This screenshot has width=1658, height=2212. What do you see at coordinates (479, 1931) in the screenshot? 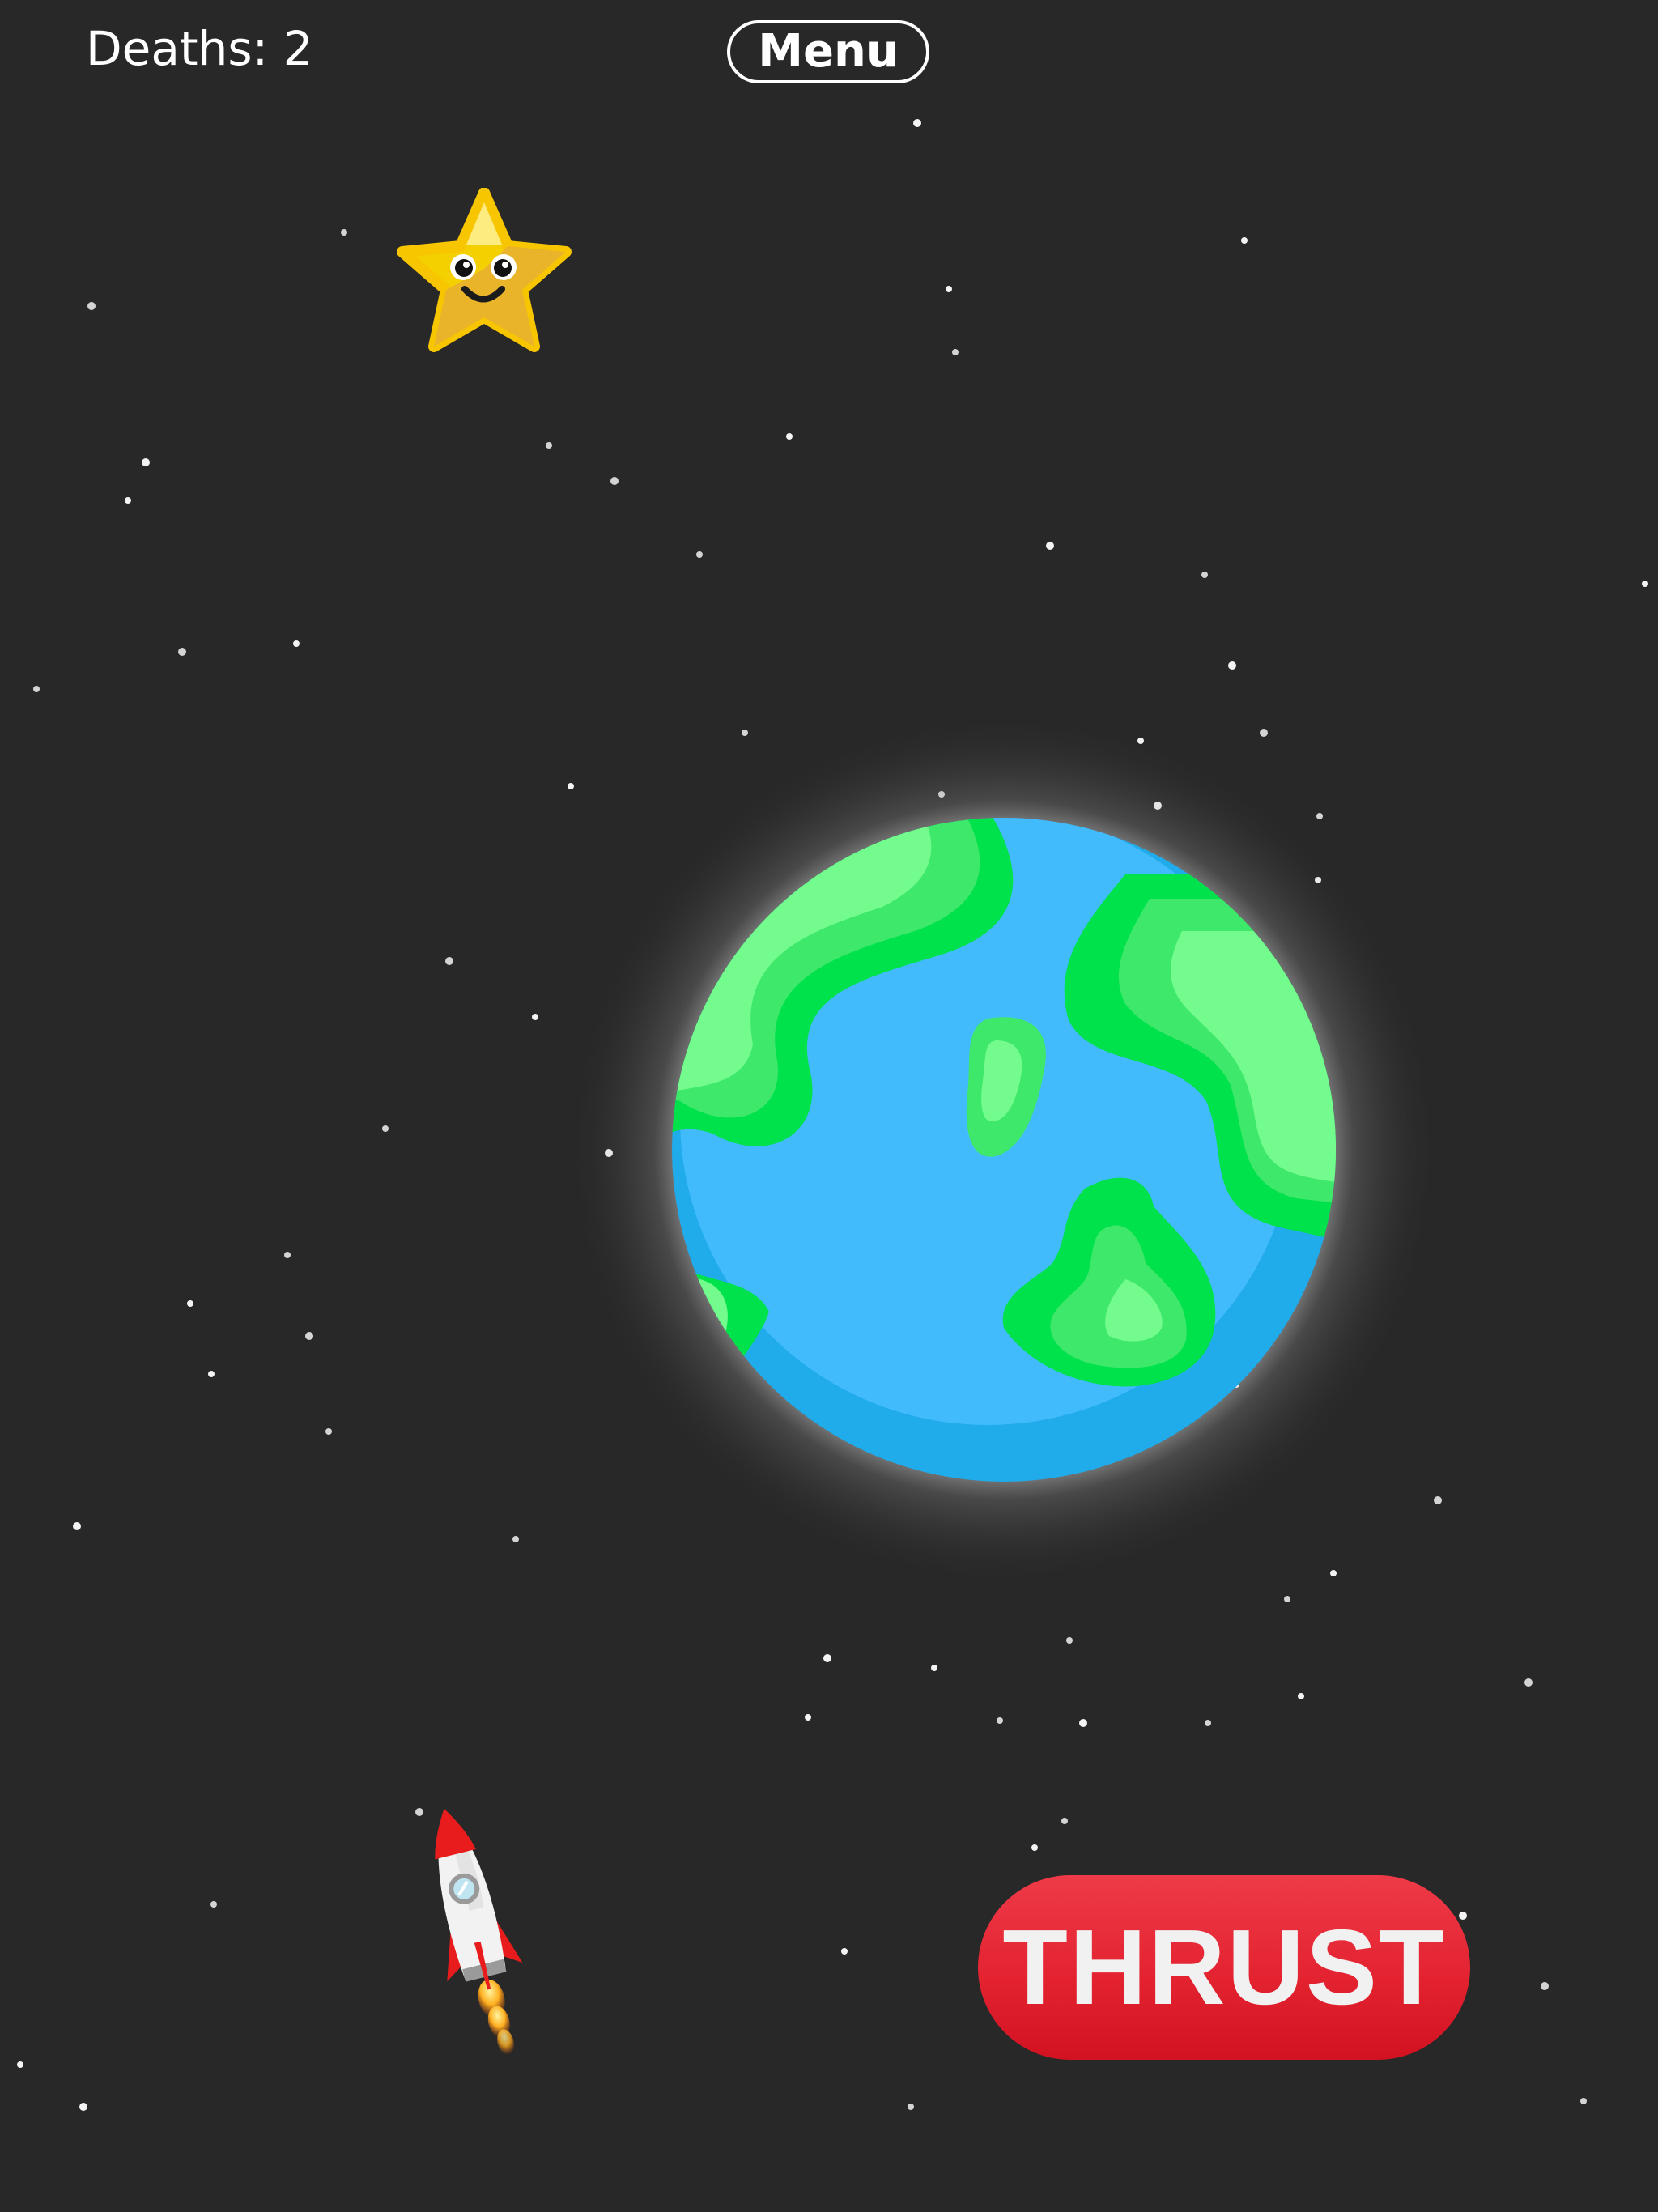
I see `rocket-ship-icon` at bounding box center [479, 1931].